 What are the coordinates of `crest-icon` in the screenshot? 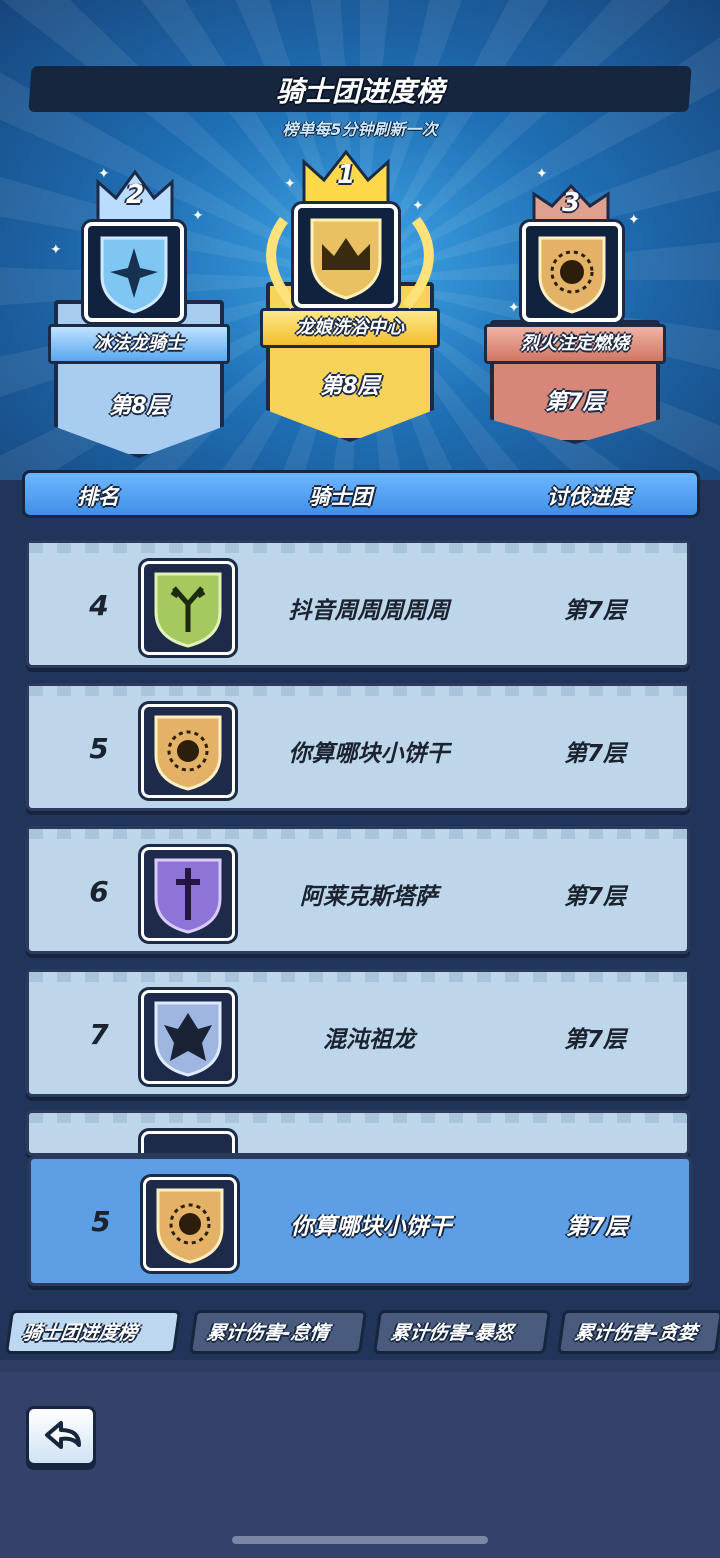 It's located at (188, 1142).